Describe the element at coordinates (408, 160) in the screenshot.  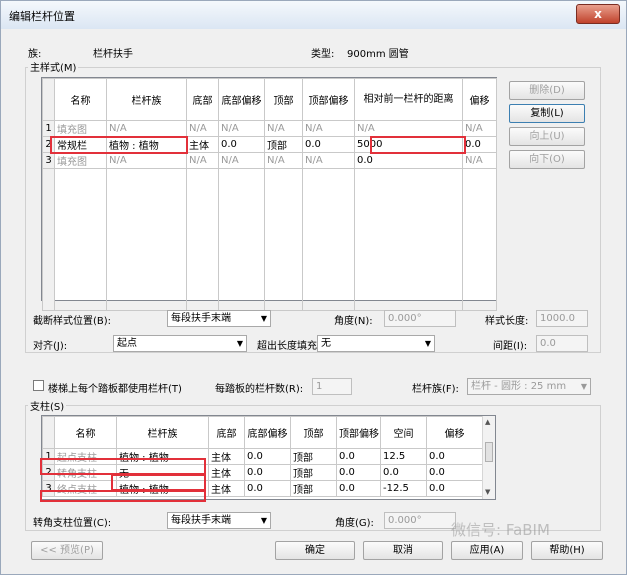
I see `cell-distance: 0.0` at that location.